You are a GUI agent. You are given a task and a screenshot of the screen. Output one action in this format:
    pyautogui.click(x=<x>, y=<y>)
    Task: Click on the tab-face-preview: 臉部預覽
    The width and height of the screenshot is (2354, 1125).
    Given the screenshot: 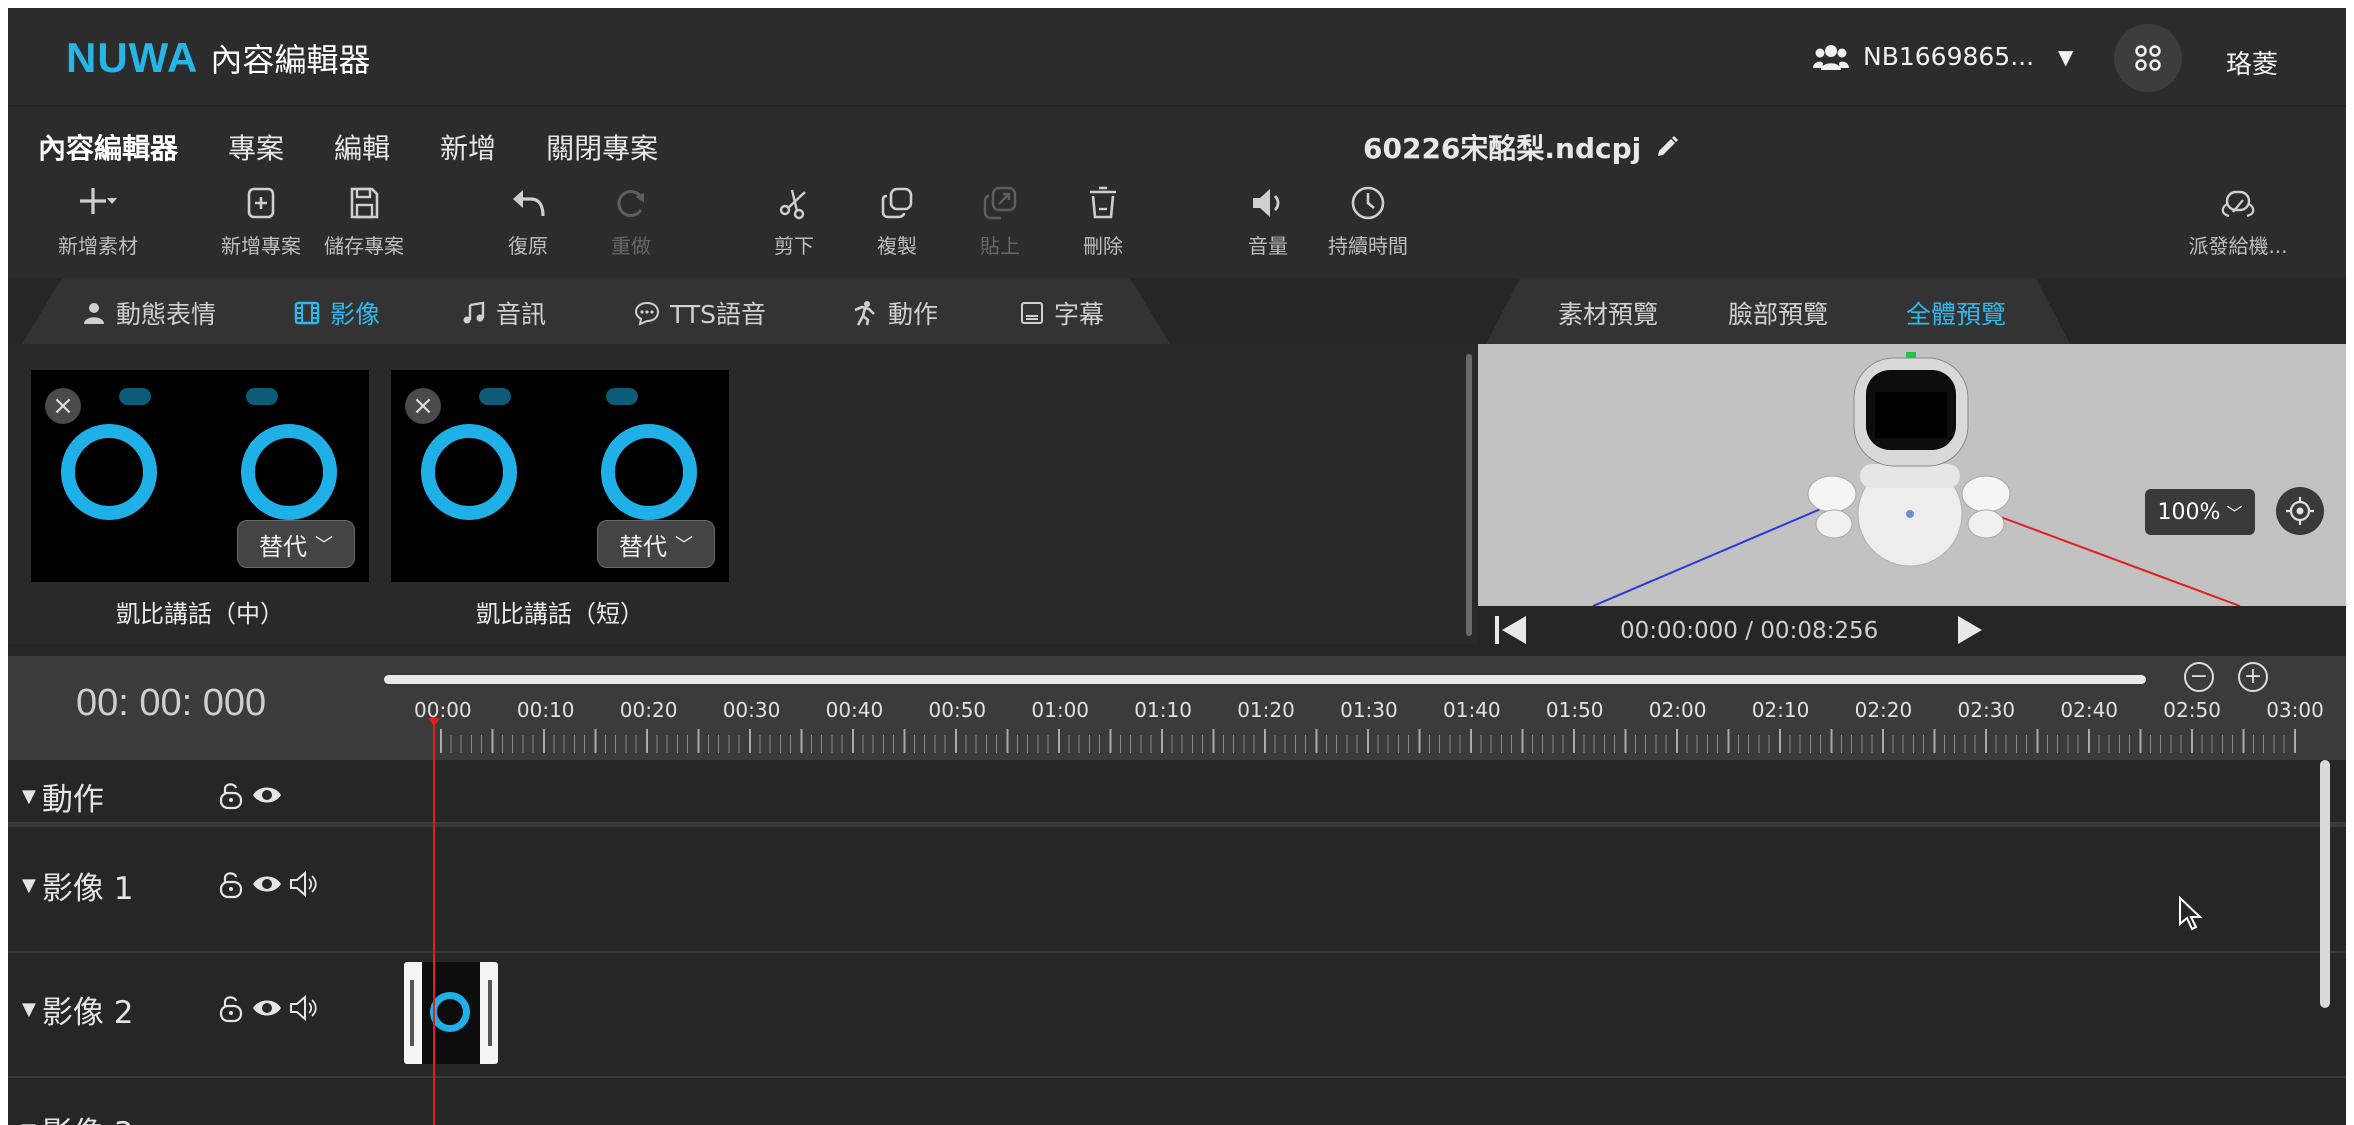 What is the action you would take?
    pyautogui.click(x=1778, y=313)
    